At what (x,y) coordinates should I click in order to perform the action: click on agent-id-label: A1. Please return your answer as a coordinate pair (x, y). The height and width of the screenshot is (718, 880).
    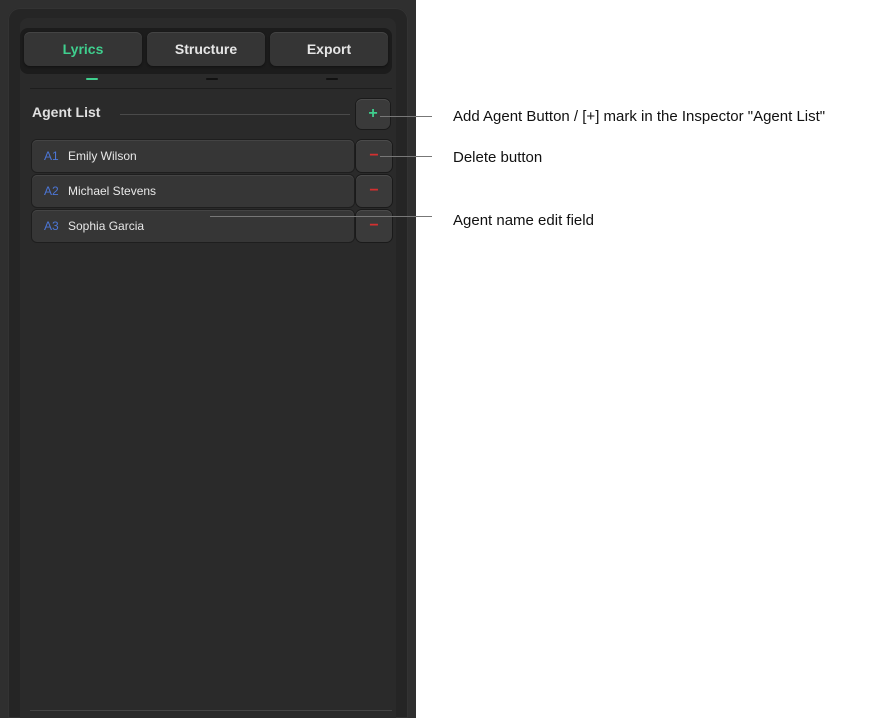
    Looking at the image, I should click on (51, 156).